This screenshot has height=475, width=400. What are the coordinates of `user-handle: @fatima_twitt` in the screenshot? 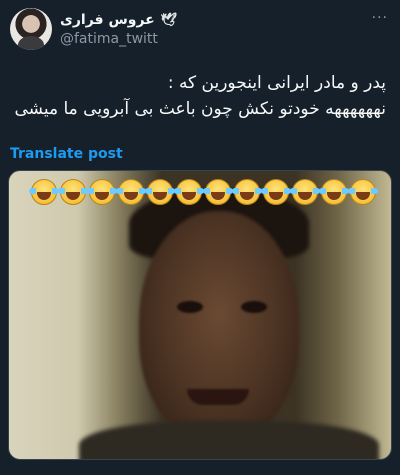 It's located at (109, 39).